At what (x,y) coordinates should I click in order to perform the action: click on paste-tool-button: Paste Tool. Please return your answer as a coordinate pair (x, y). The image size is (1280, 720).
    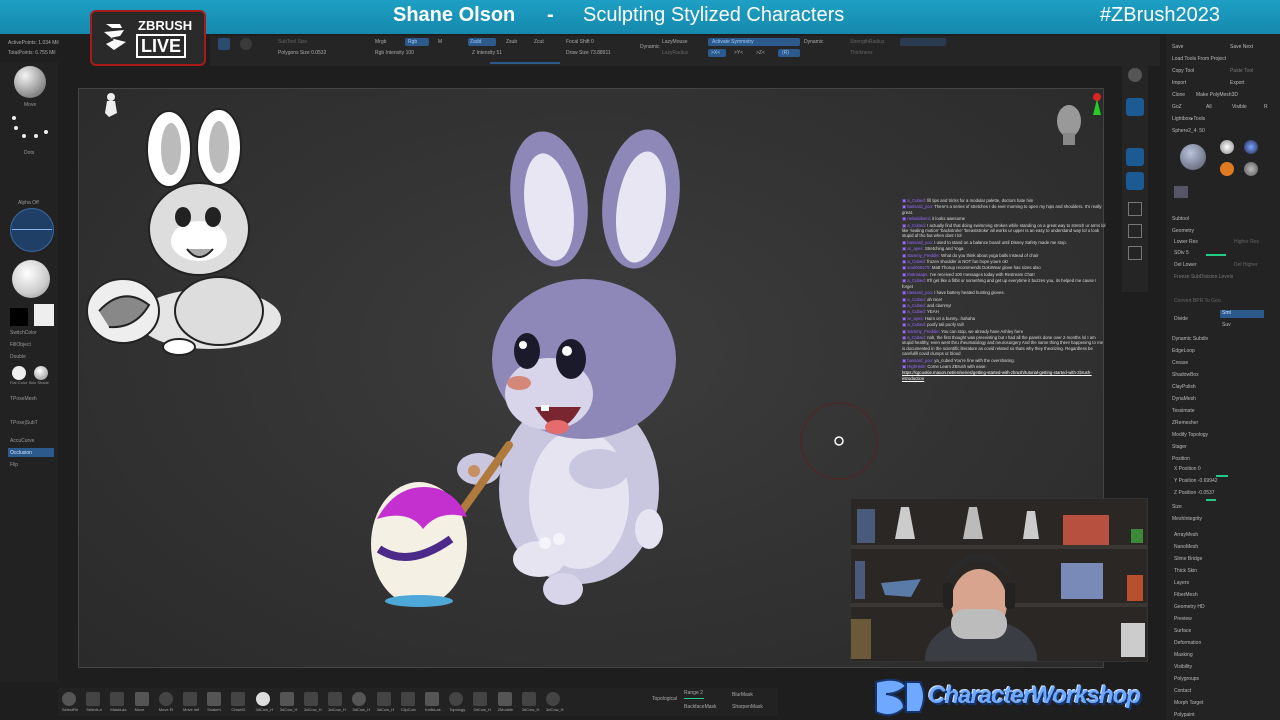
    Looking at the image, I should click on (1241, 71).